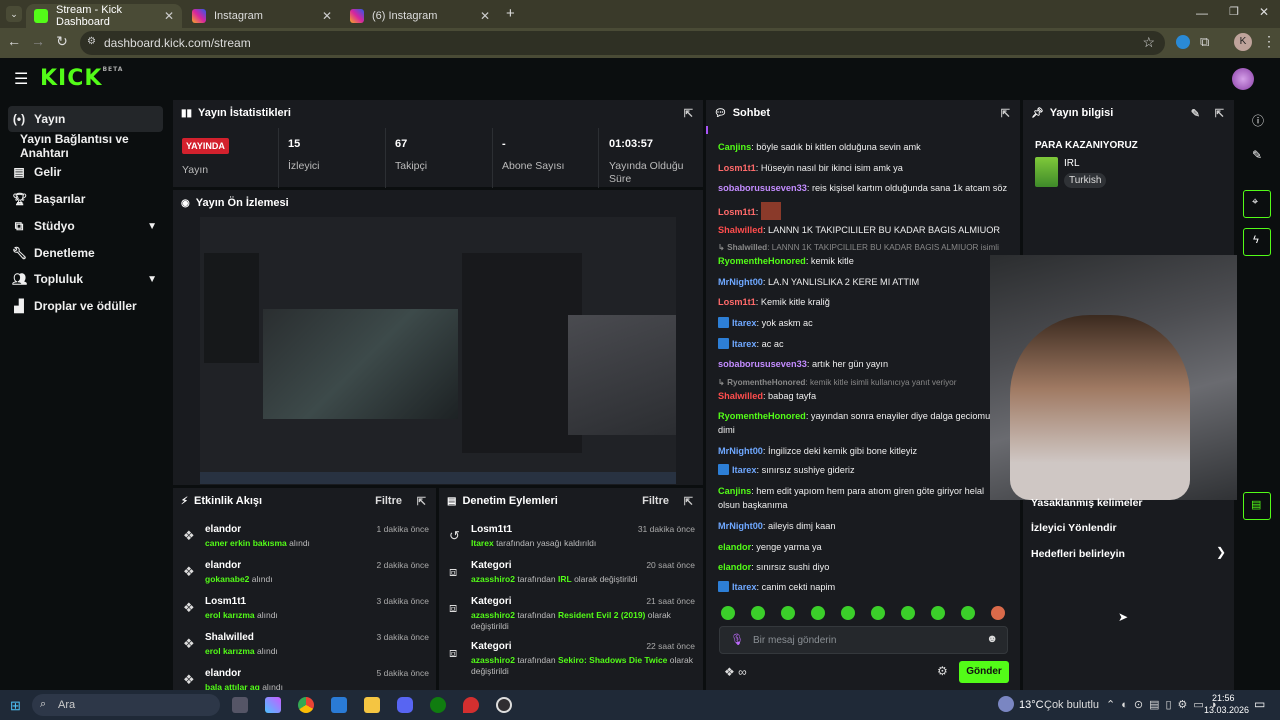 This screenshot has height=720, width=1280. What do you see at coordinates (1148, 42) in the screenshot?
I see `bookmark-star-icon: ☆` at bounding box center [1148, 42].